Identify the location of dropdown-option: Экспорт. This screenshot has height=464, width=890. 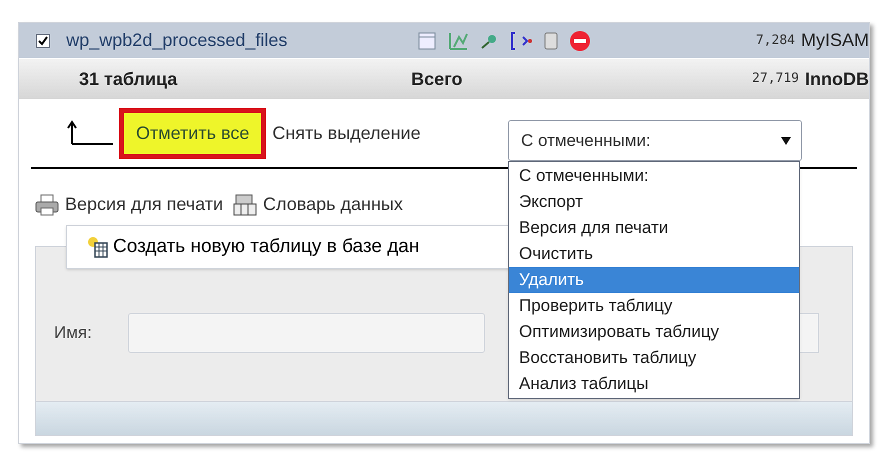
(654, 202).